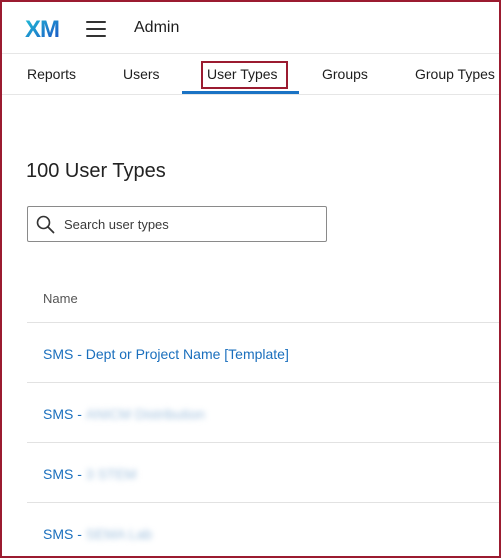 The image size is (501, 558). What do you see at coordinates (45, 224) in the screenshot?
I see `search-icon` at bounding box center [45, 224].